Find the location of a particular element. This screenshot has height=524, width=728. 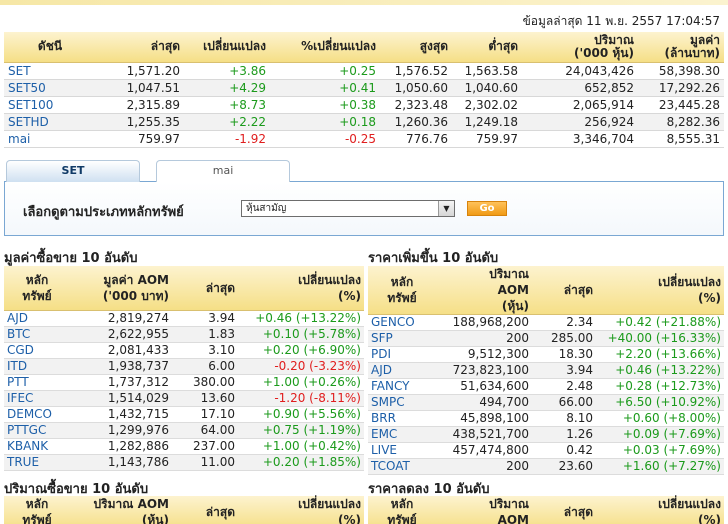

price-change: +0.10 (+5.78%) is located at coordinates (301, 334).